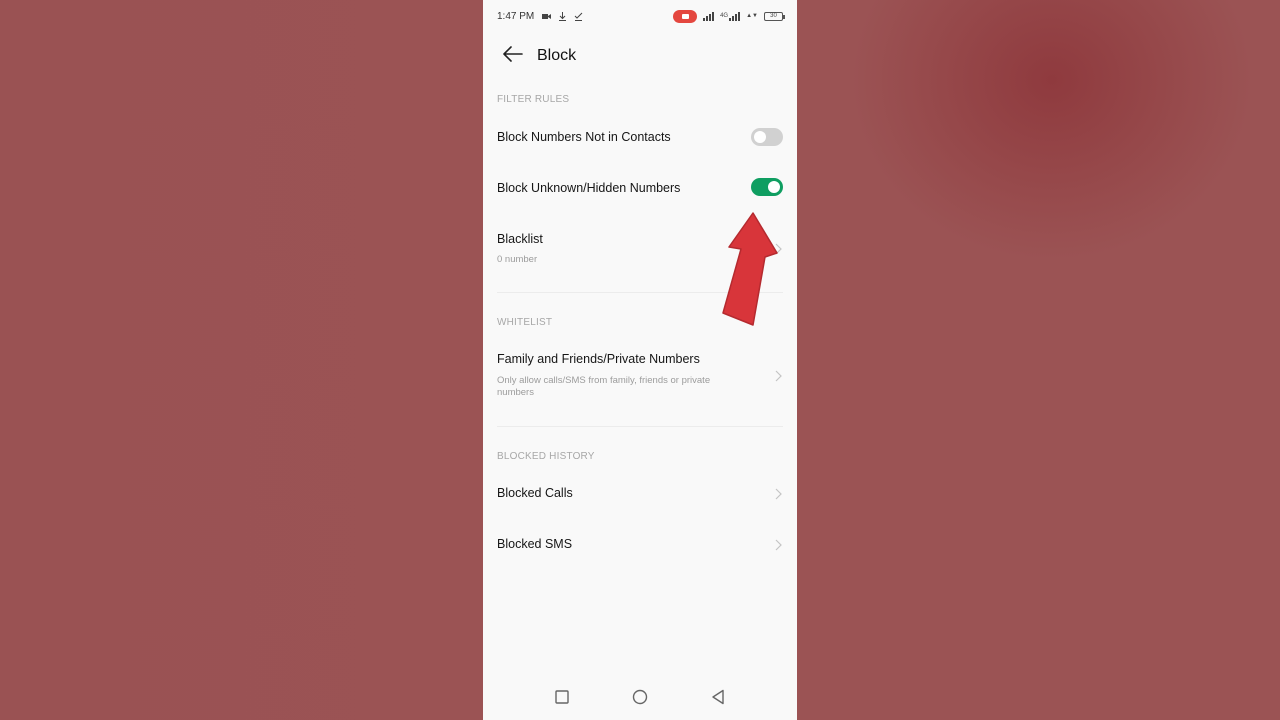 The image size is (1280, 720). Describe the element at coordinates (640, 16) in the screenshot. I see `status-bar: 1:47 PM 4G ▲▼ 30` at that location.